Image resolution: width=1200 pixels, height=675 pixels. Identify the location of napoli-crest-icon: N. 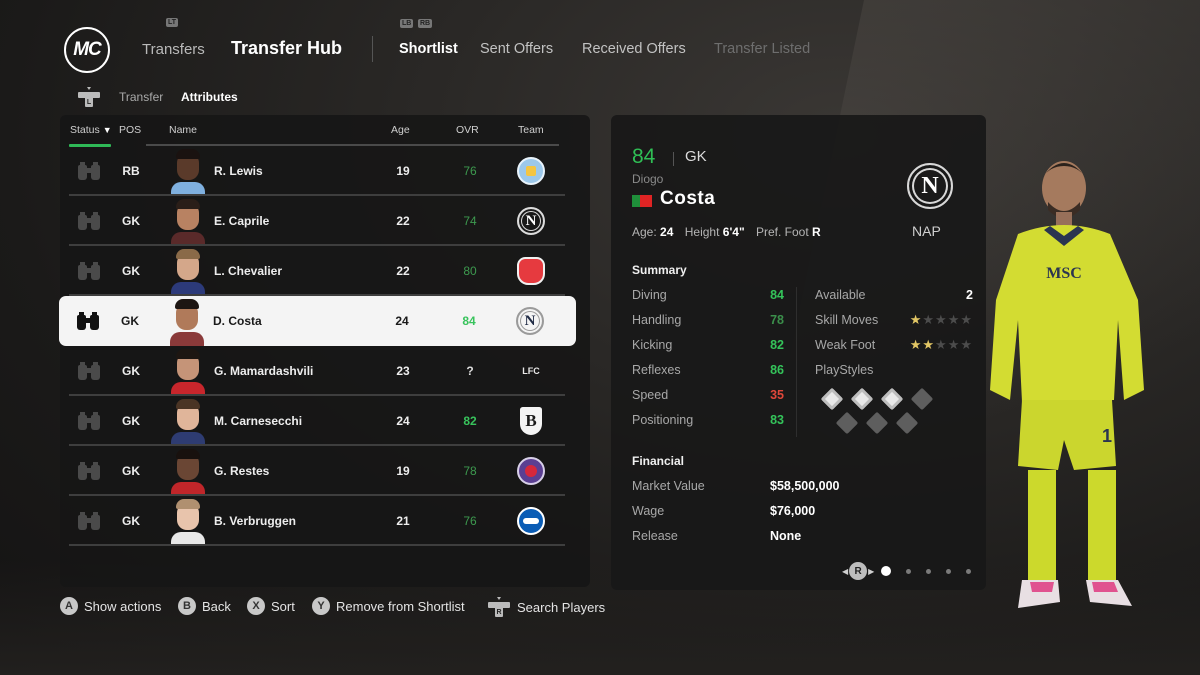
(930, 186).